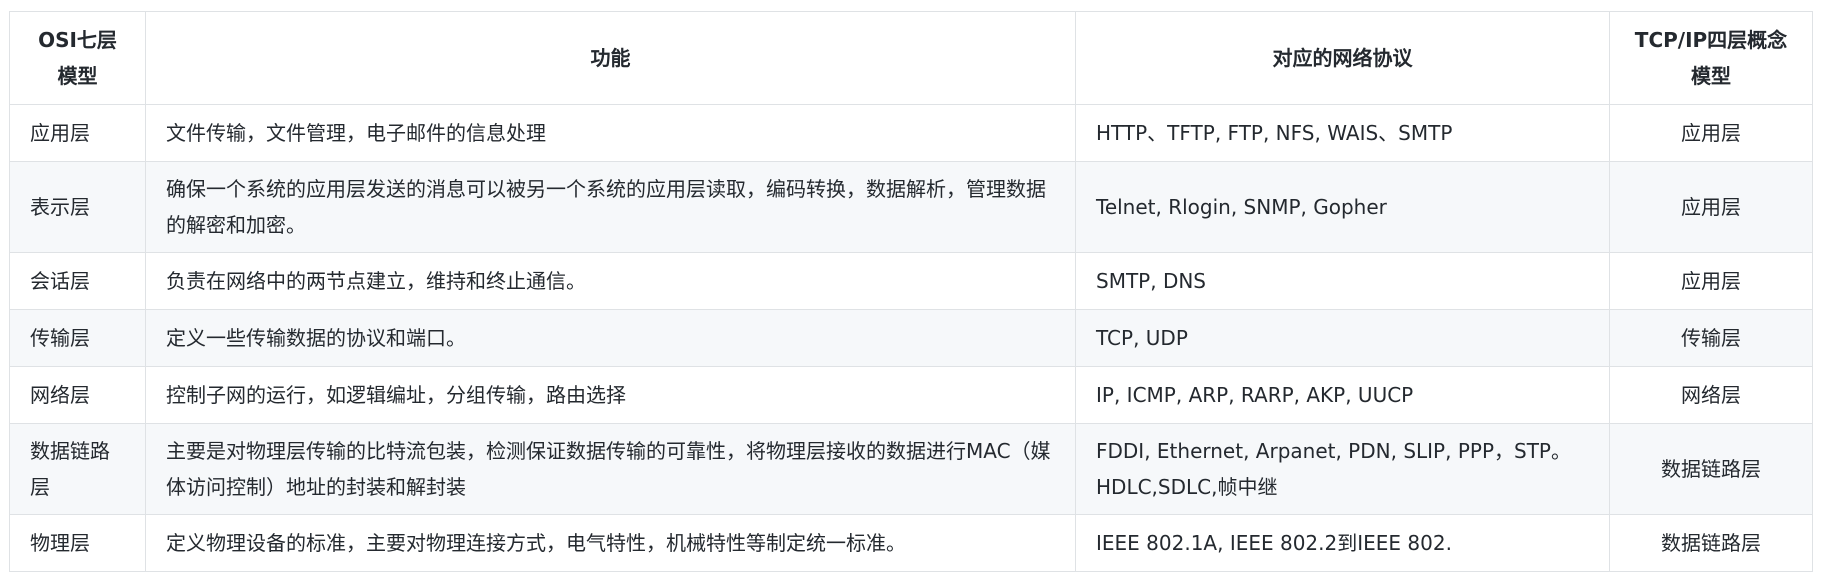  What do you see at coordinates (1342, 58) in the screenshot?
I see `header-protocols: 对应的网络协议` at bounding box center [1342, 58].